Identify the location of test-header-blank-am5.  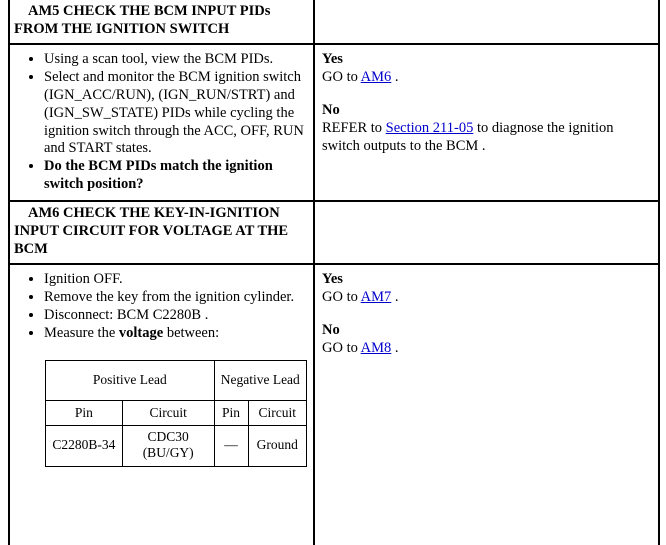
(486, 21).